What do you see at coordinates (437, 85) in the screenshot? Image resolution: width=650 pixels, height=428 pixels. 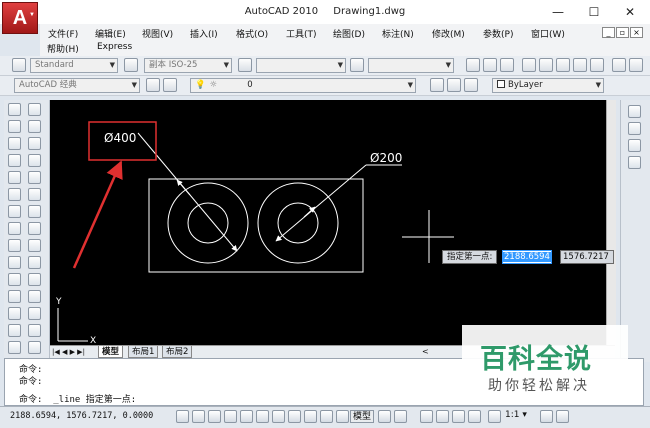 I see `make-current-layer-icon` at bounding box center [437, 85].